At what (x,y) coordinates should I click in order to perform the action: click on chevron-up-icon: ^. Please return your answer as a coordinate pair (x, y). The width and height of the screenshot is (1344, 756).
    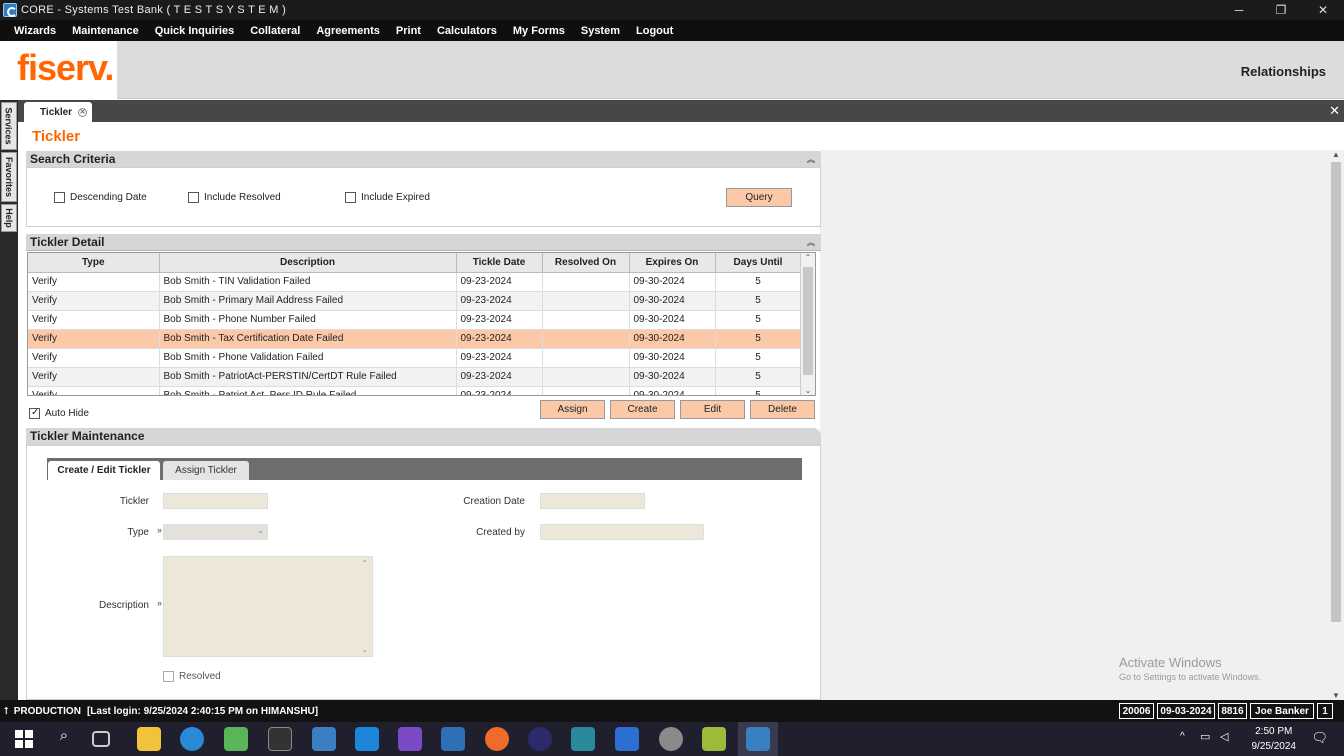
    Looking at the image, I should click on (1182, 736).